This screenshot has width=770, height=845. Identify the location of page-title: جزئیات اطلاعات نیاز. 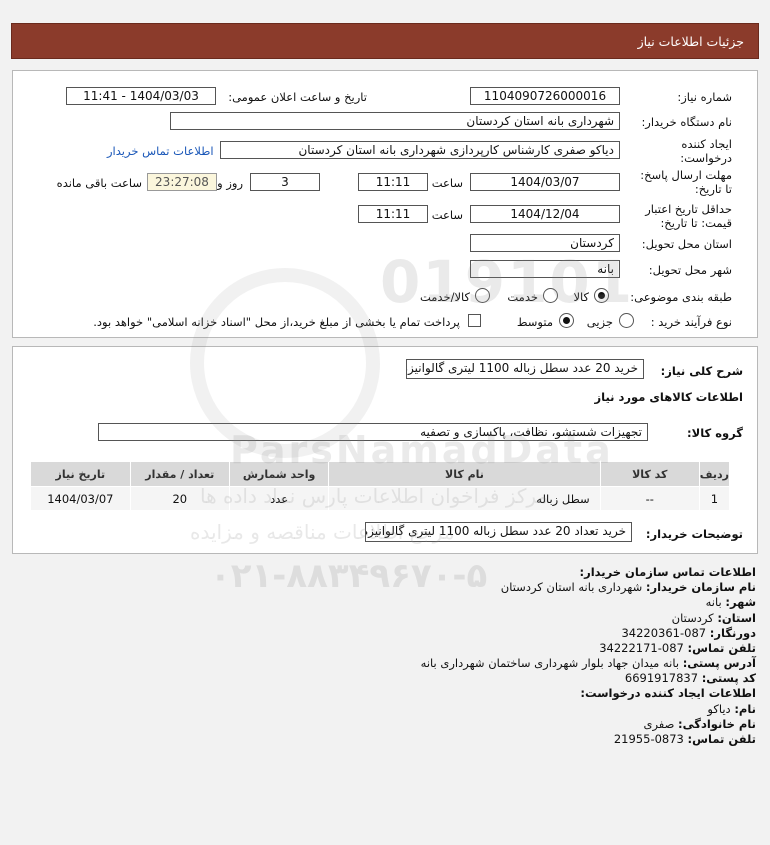
(385, 41).